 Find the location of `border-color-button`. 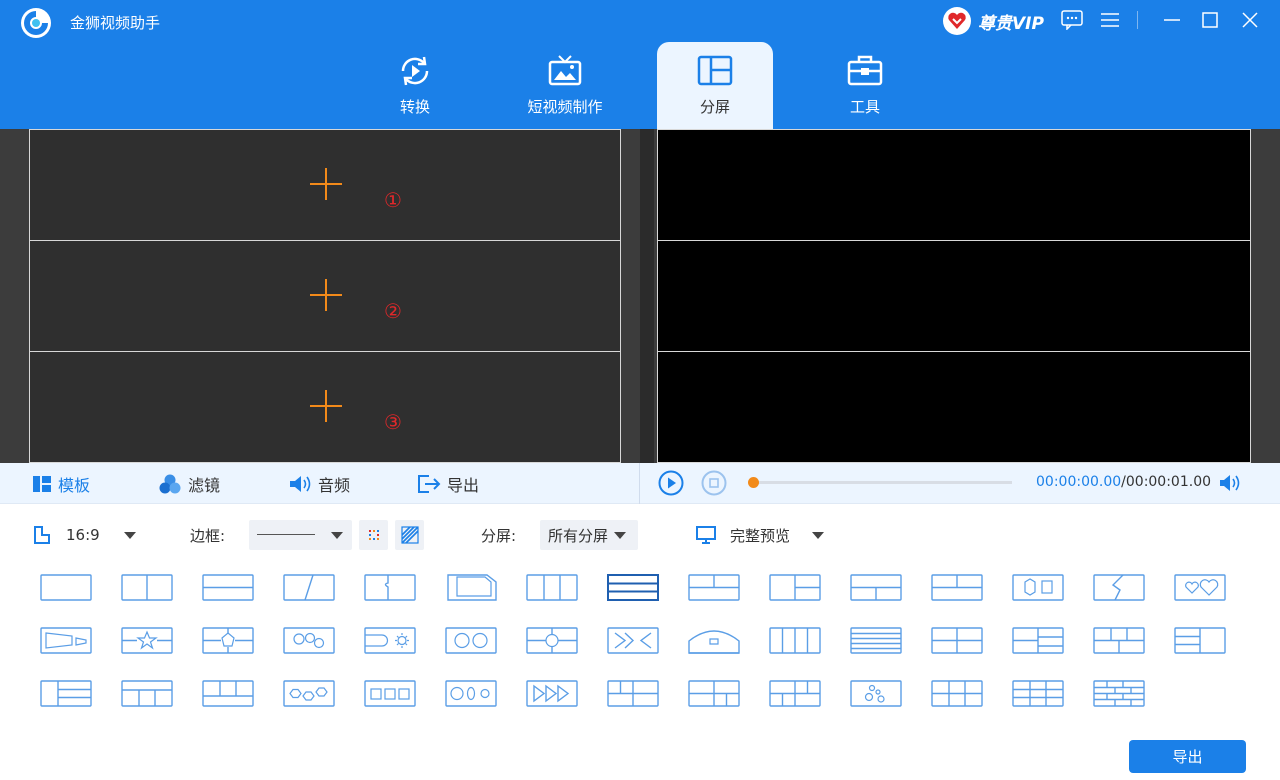

border-color-button is located at coordinates (373, 535).